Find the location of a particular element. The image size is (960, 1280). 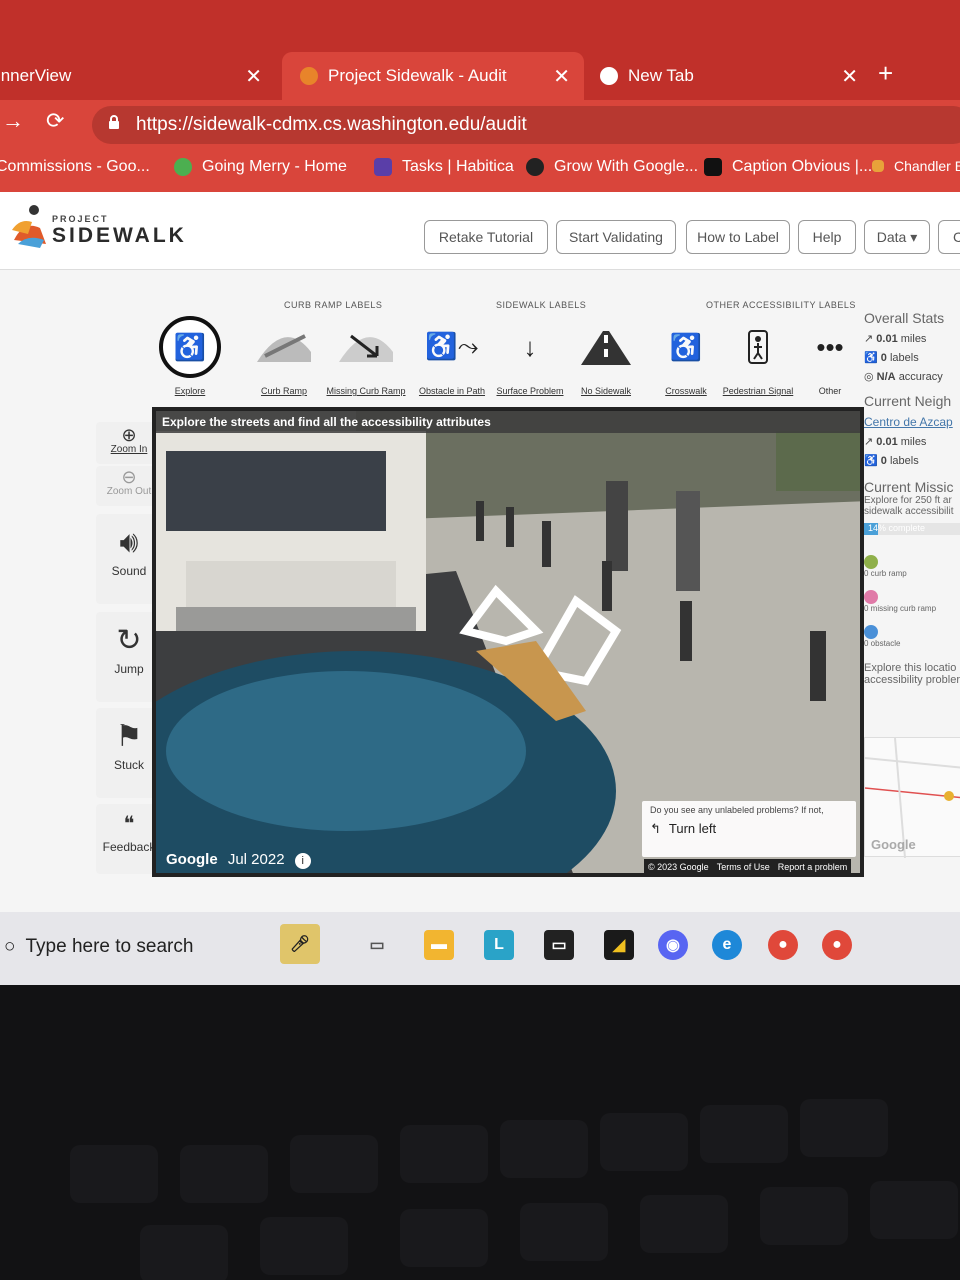

no-sidewalk-icon is located at coordinates (606, 347).